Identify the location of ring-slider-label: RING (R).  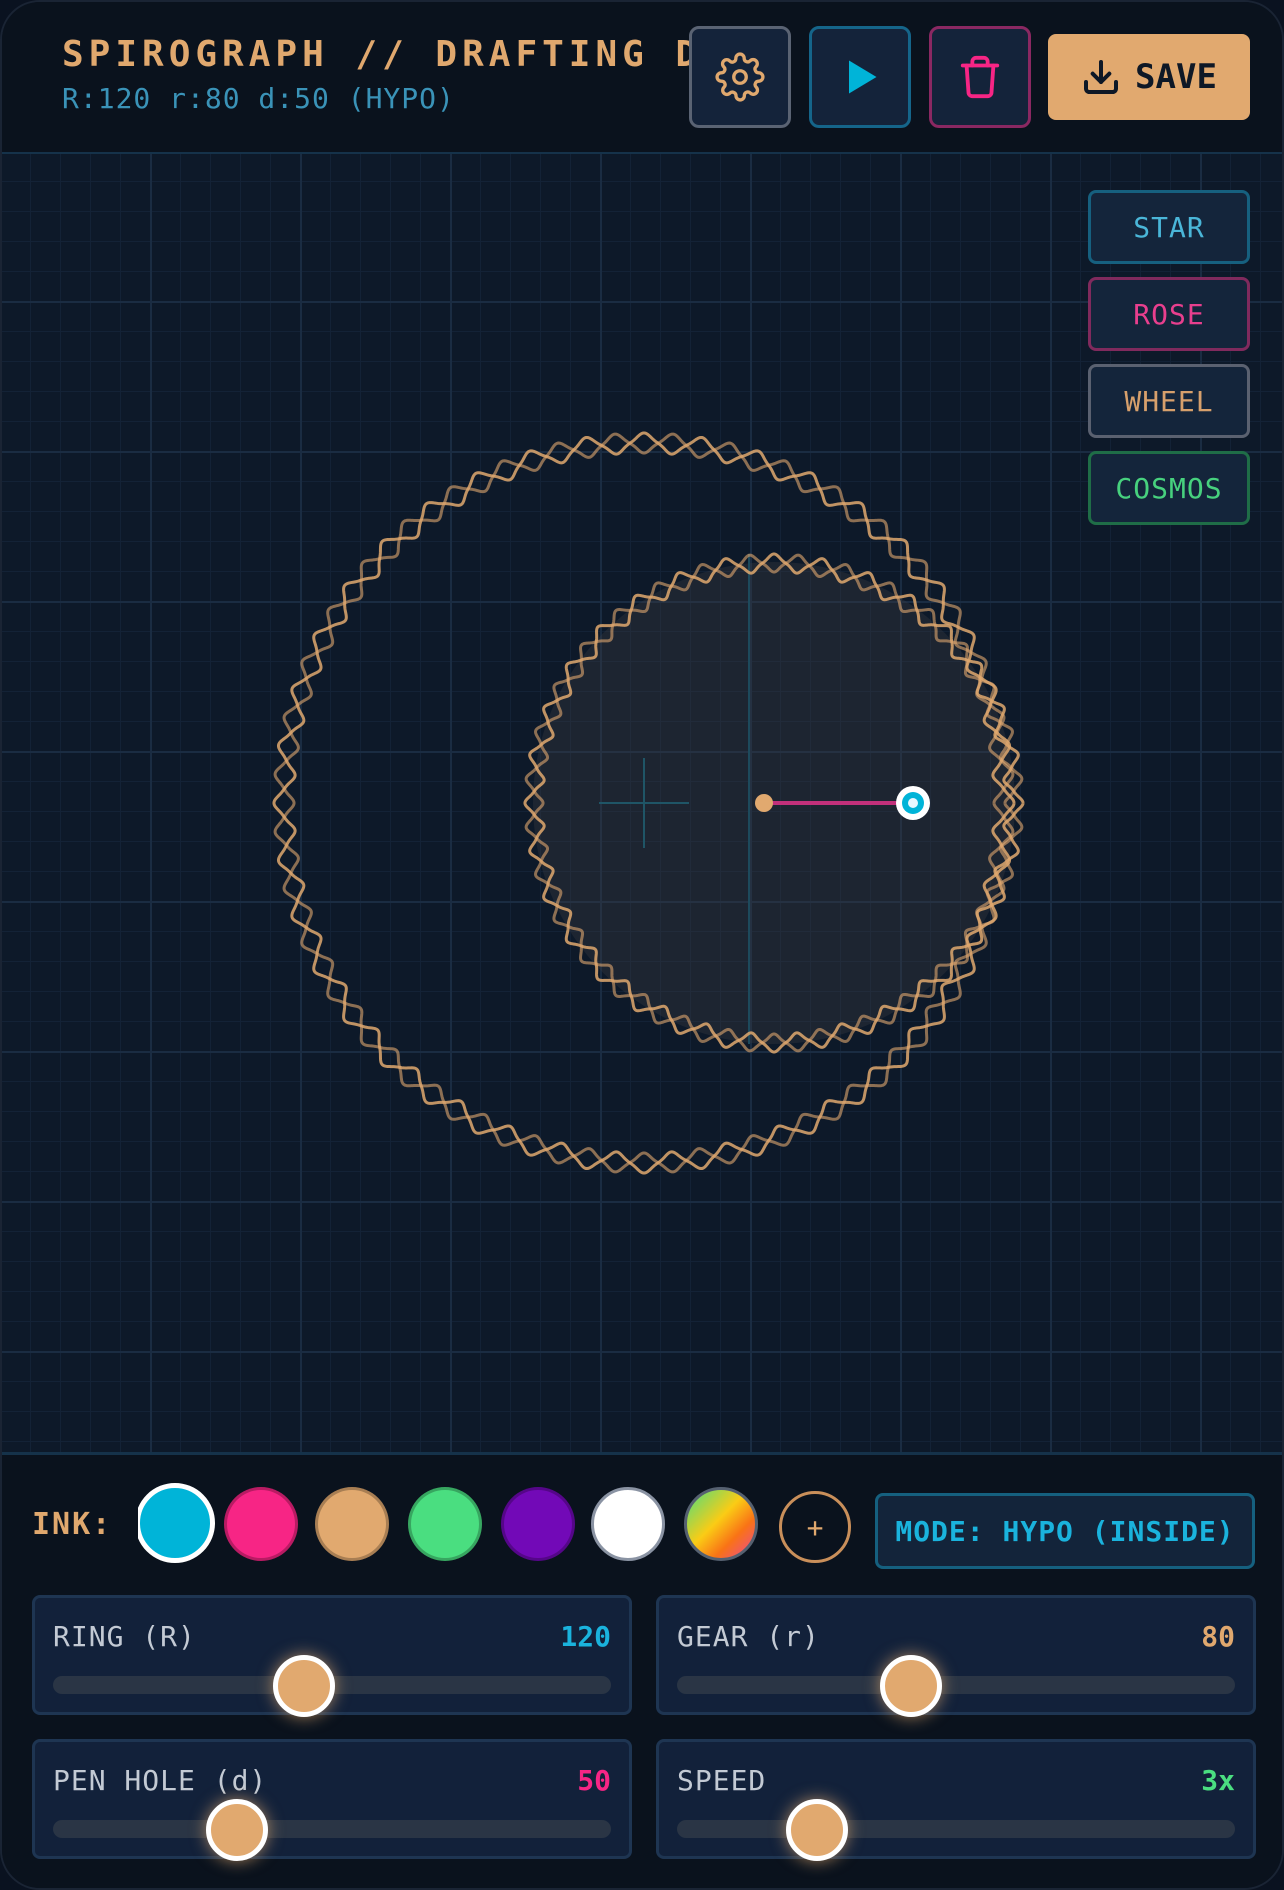
(124, 1636).